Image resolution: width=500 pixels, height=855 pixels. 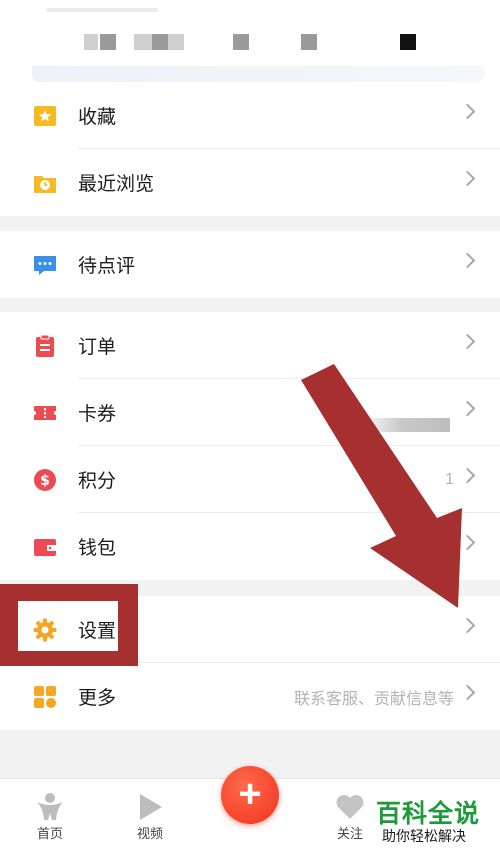 I want to click on nav-video: 视频, so click(x=150, y=816).